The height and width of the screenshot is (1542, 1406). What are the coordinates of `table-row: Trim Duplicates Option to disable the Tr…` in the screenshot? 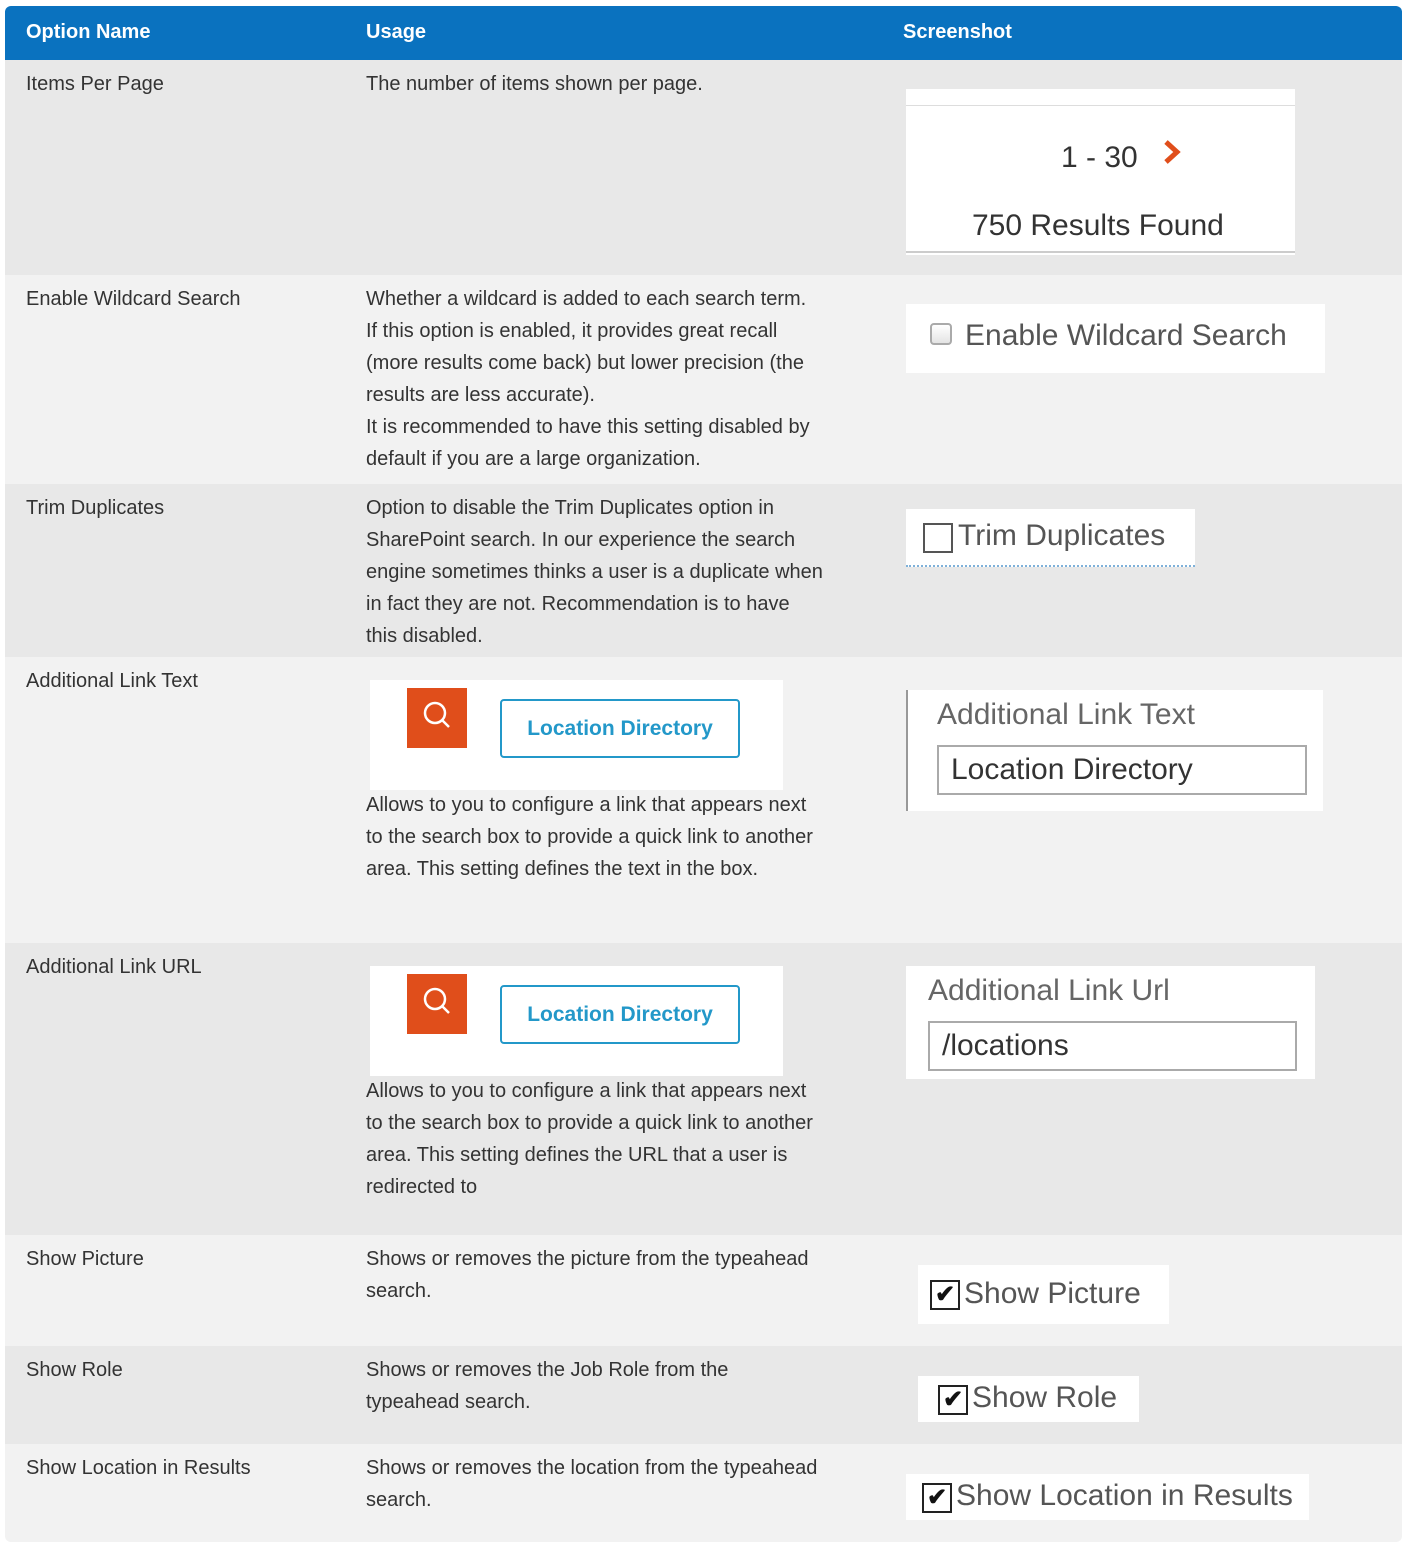 It's located at (703, 570).